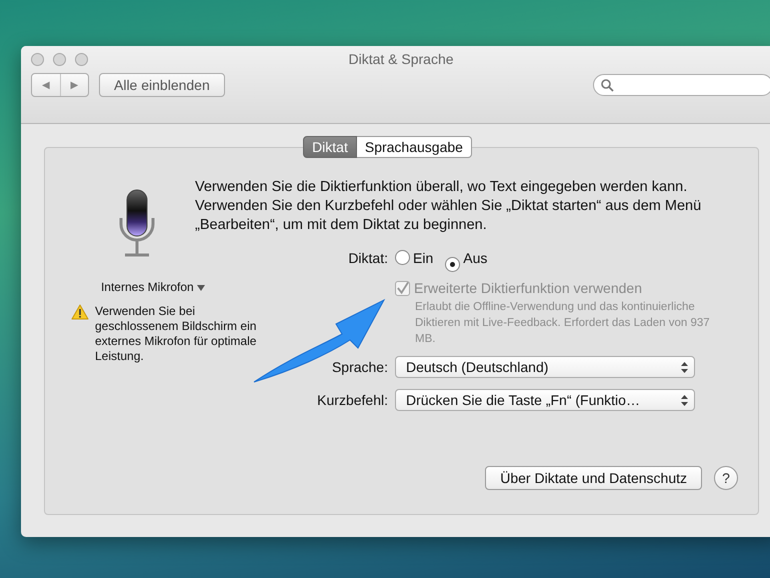  Describe the element at coordinates (593, 478) in the screenshot. I see `privacy-button: Über Diktate und Datenschutz` at that location.